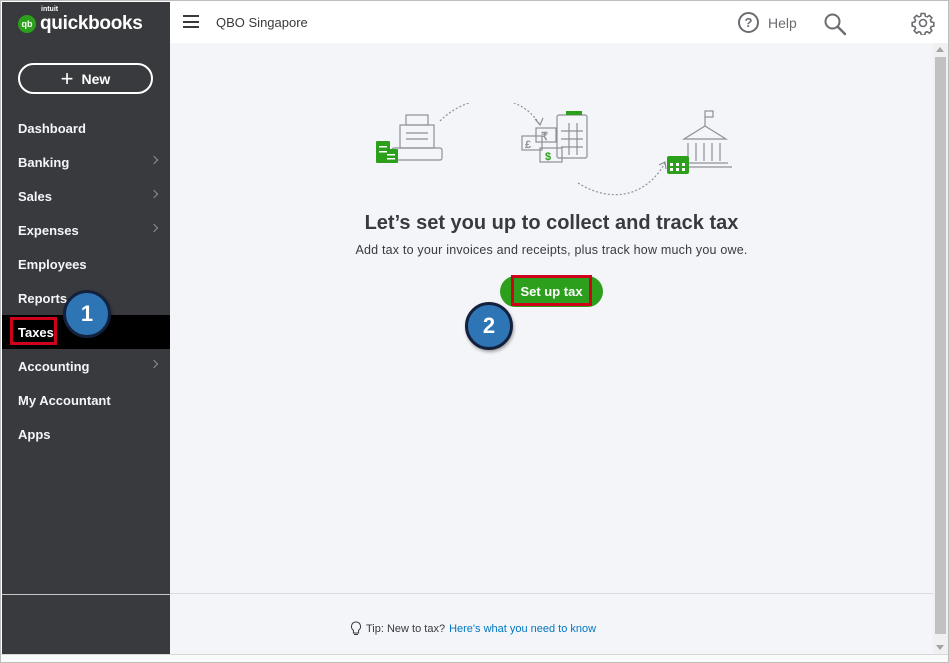 This screenshot has width=949, height=663. I want to click on scroll-down-arrow-icon, so click(940, 647).